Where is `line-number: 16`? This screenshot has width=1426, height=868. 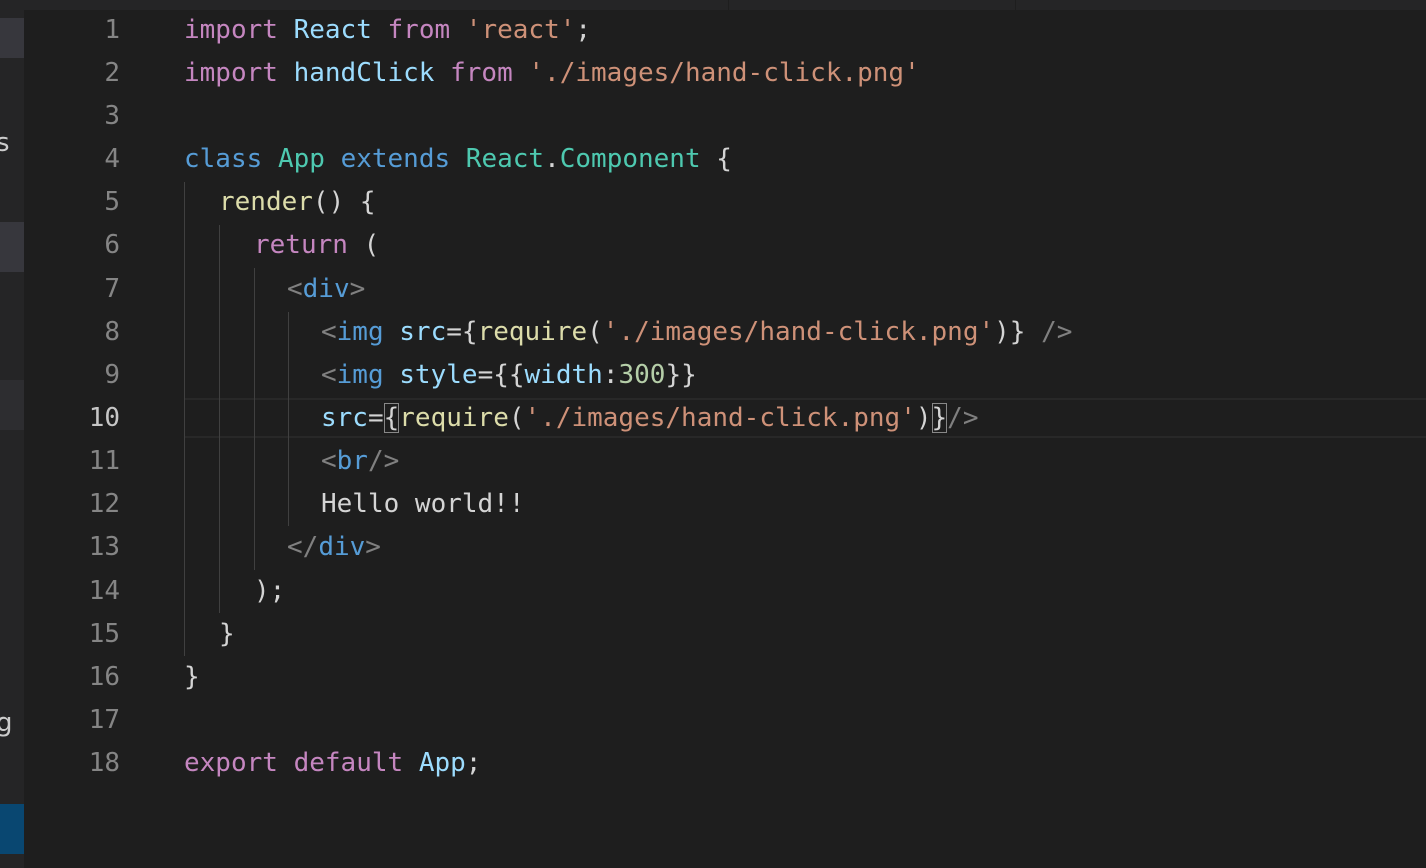
line-number: 16 is located at coordinates (104, 677).